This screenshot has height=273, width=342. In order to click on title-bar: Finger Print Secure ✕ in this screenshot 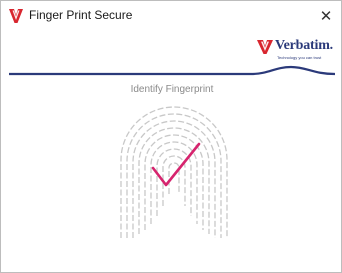, I will do `click(171, 16)`.